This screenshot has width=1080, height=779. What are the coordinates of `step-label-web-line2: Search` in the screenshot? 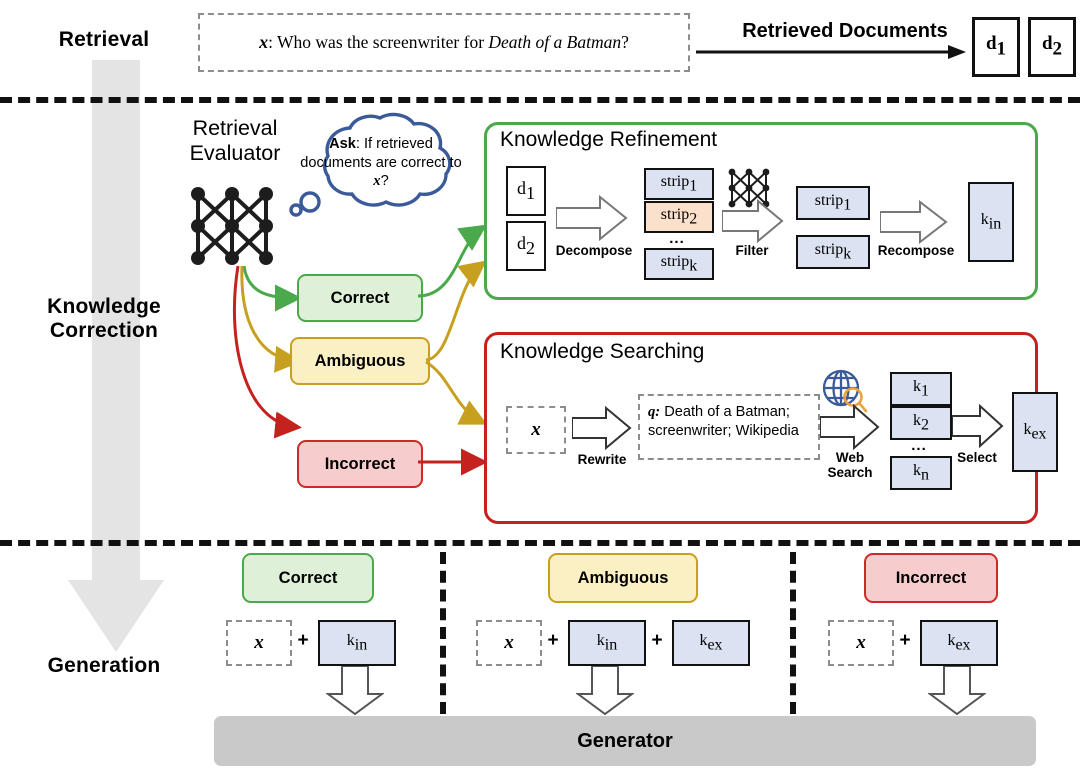 It's located at (850, 473).